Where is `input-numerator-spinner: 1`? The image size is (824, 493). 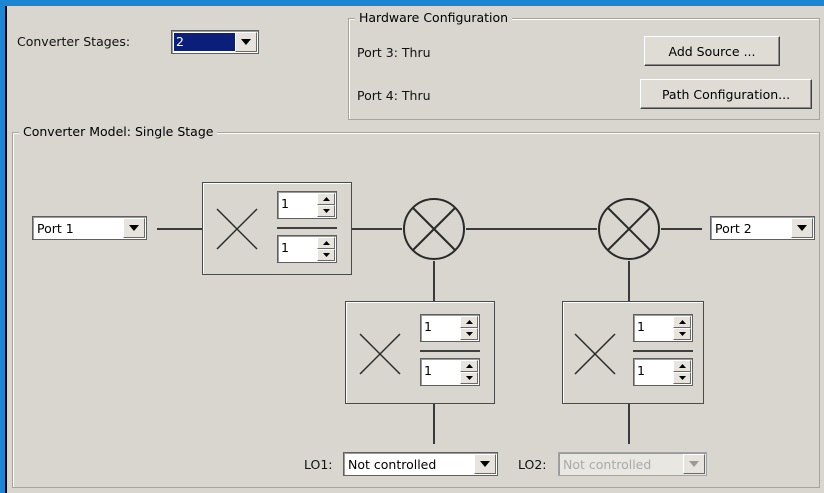 input-numerator-spinner: 1 is located at coordinates (307, 205).